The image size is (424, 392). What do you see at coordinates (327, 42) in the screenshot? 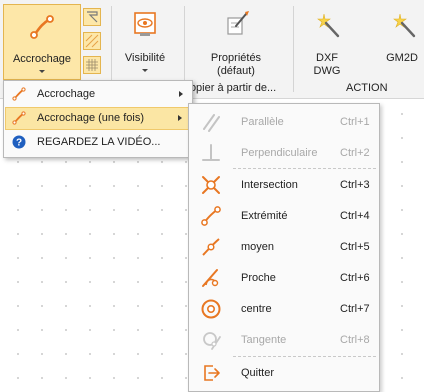
I see `dxf-dwg-button: DXF DWG` at bounding box center [327, 42].